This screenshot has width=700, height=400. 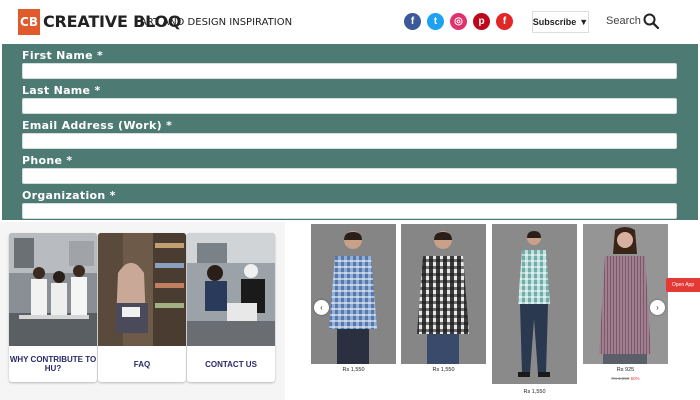 What do you see at coordinates (231, 364) in the screenshot?
I see `card-label-contact-us: CONTACT US` at bounding box center [231, 364].